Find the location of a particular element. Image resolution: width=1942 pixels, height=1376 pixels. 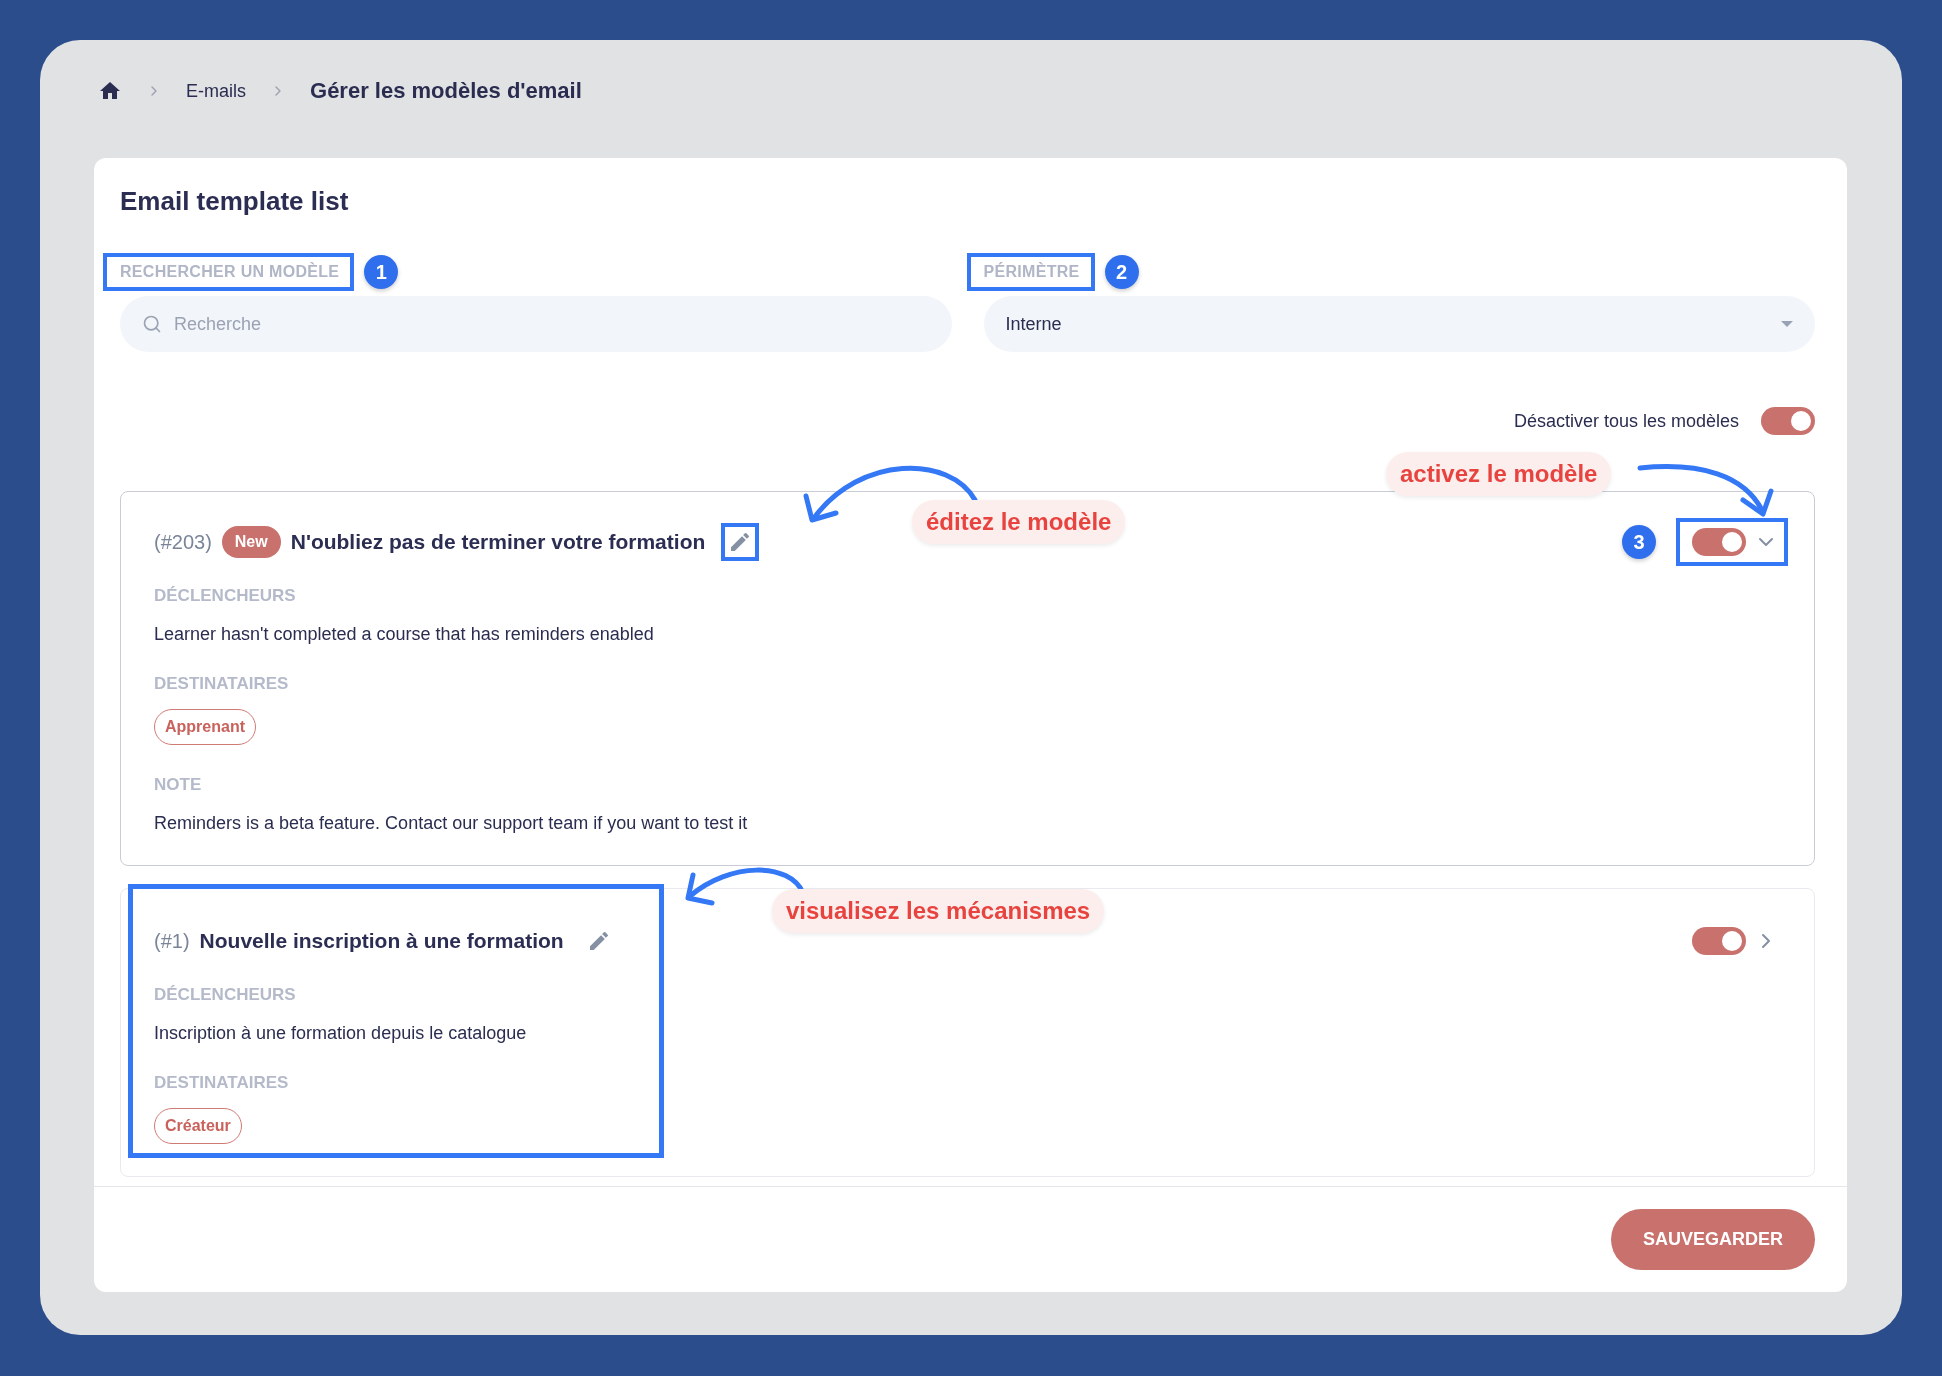

template-number: (#203) is located at coordinates (183, 542).